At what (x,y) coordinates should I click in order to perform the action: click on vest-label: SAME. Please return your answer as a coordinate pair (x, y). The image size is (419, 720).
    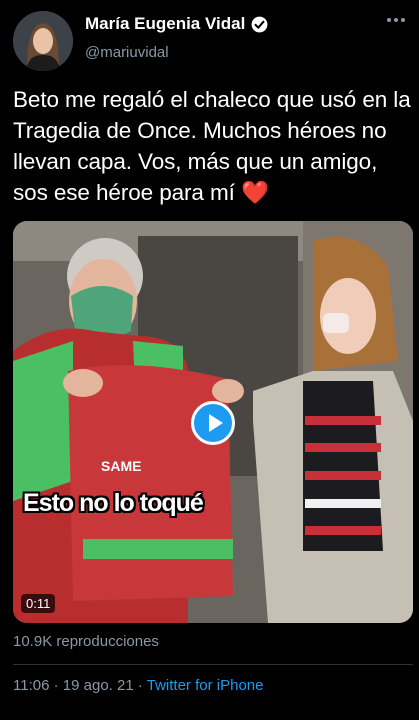
    Looking at the image, I should click on (121, 466).